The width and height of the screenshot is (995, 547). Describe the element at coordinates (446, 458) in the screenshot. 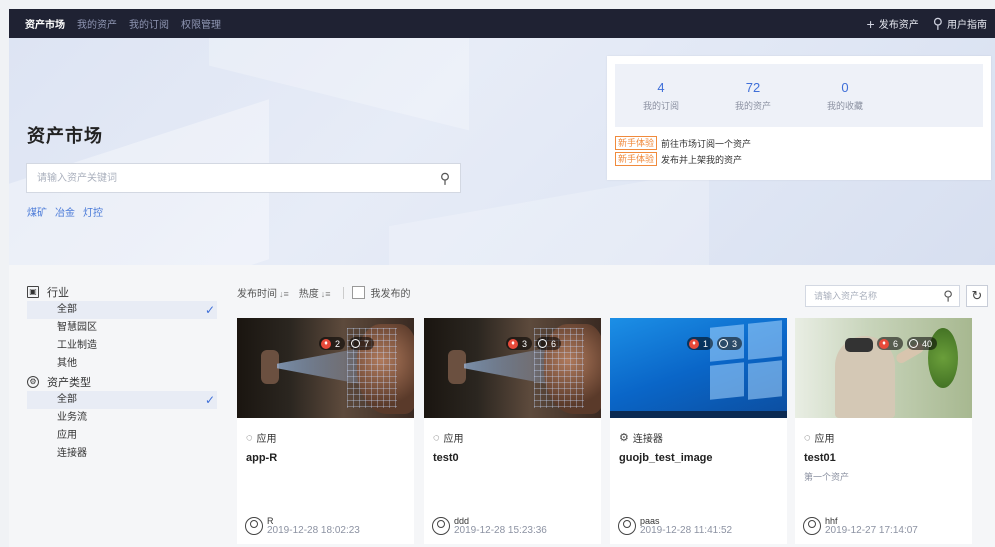

I see `asset-name: test0` at that location.